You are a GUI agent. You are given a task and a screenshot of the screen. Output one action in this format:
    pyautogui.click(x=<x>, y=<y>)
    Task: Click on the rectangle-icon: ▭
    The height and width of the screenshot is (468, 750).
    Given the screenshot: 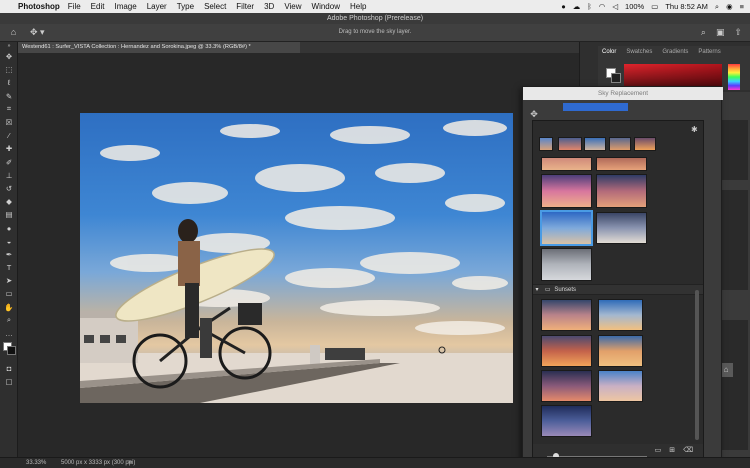 What is the action you would take?
    pyautogui.click(x=9, y=293)
    